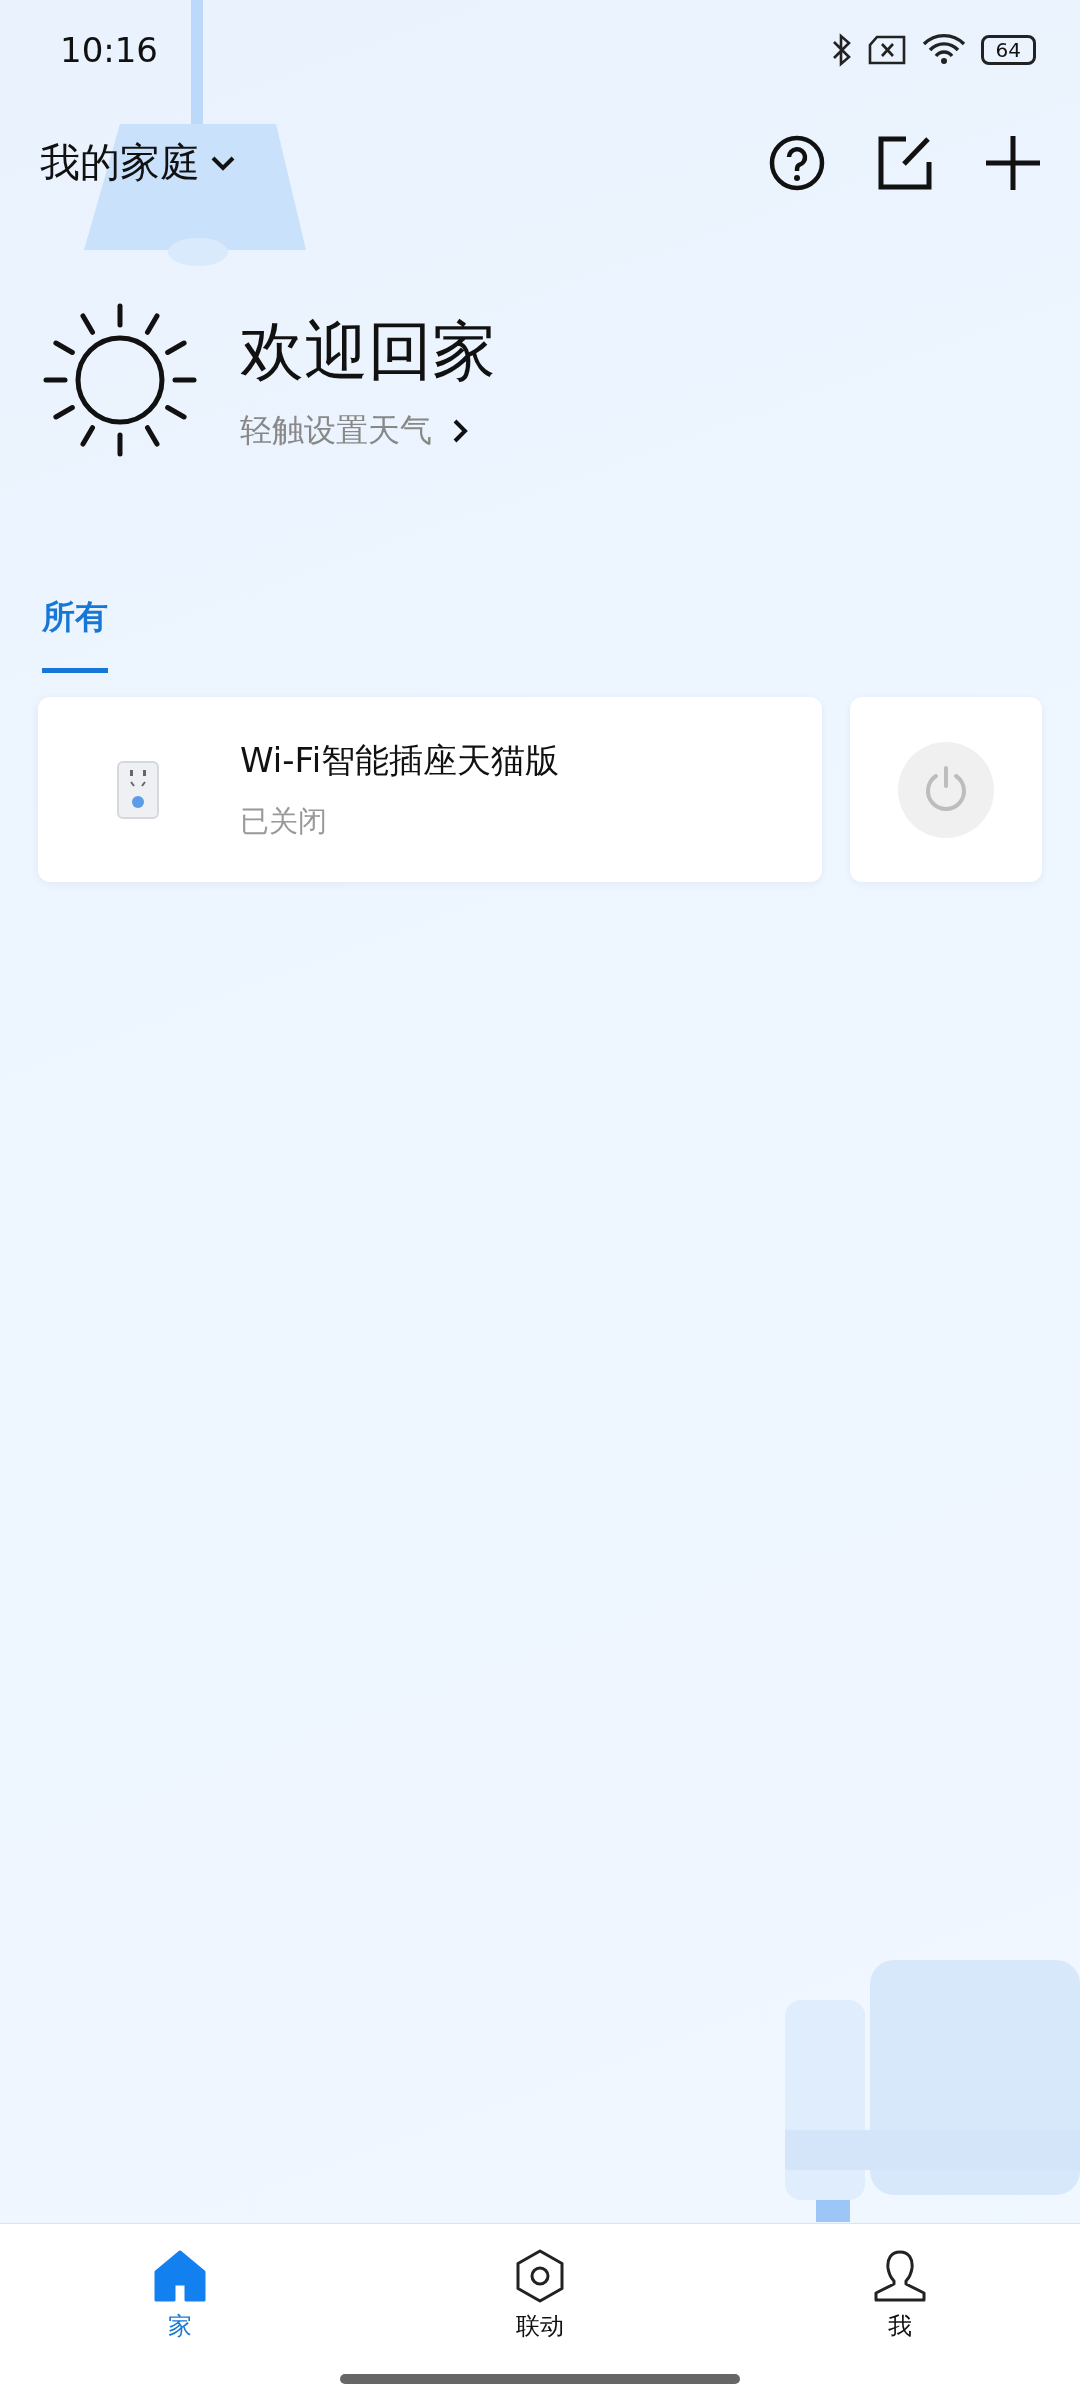 The width and height of the screenshot is (1080, 2400). Describe the element at coordinates (368, 351) in the screenshot. I see `welcome-title: 欢迎回家` at that location.